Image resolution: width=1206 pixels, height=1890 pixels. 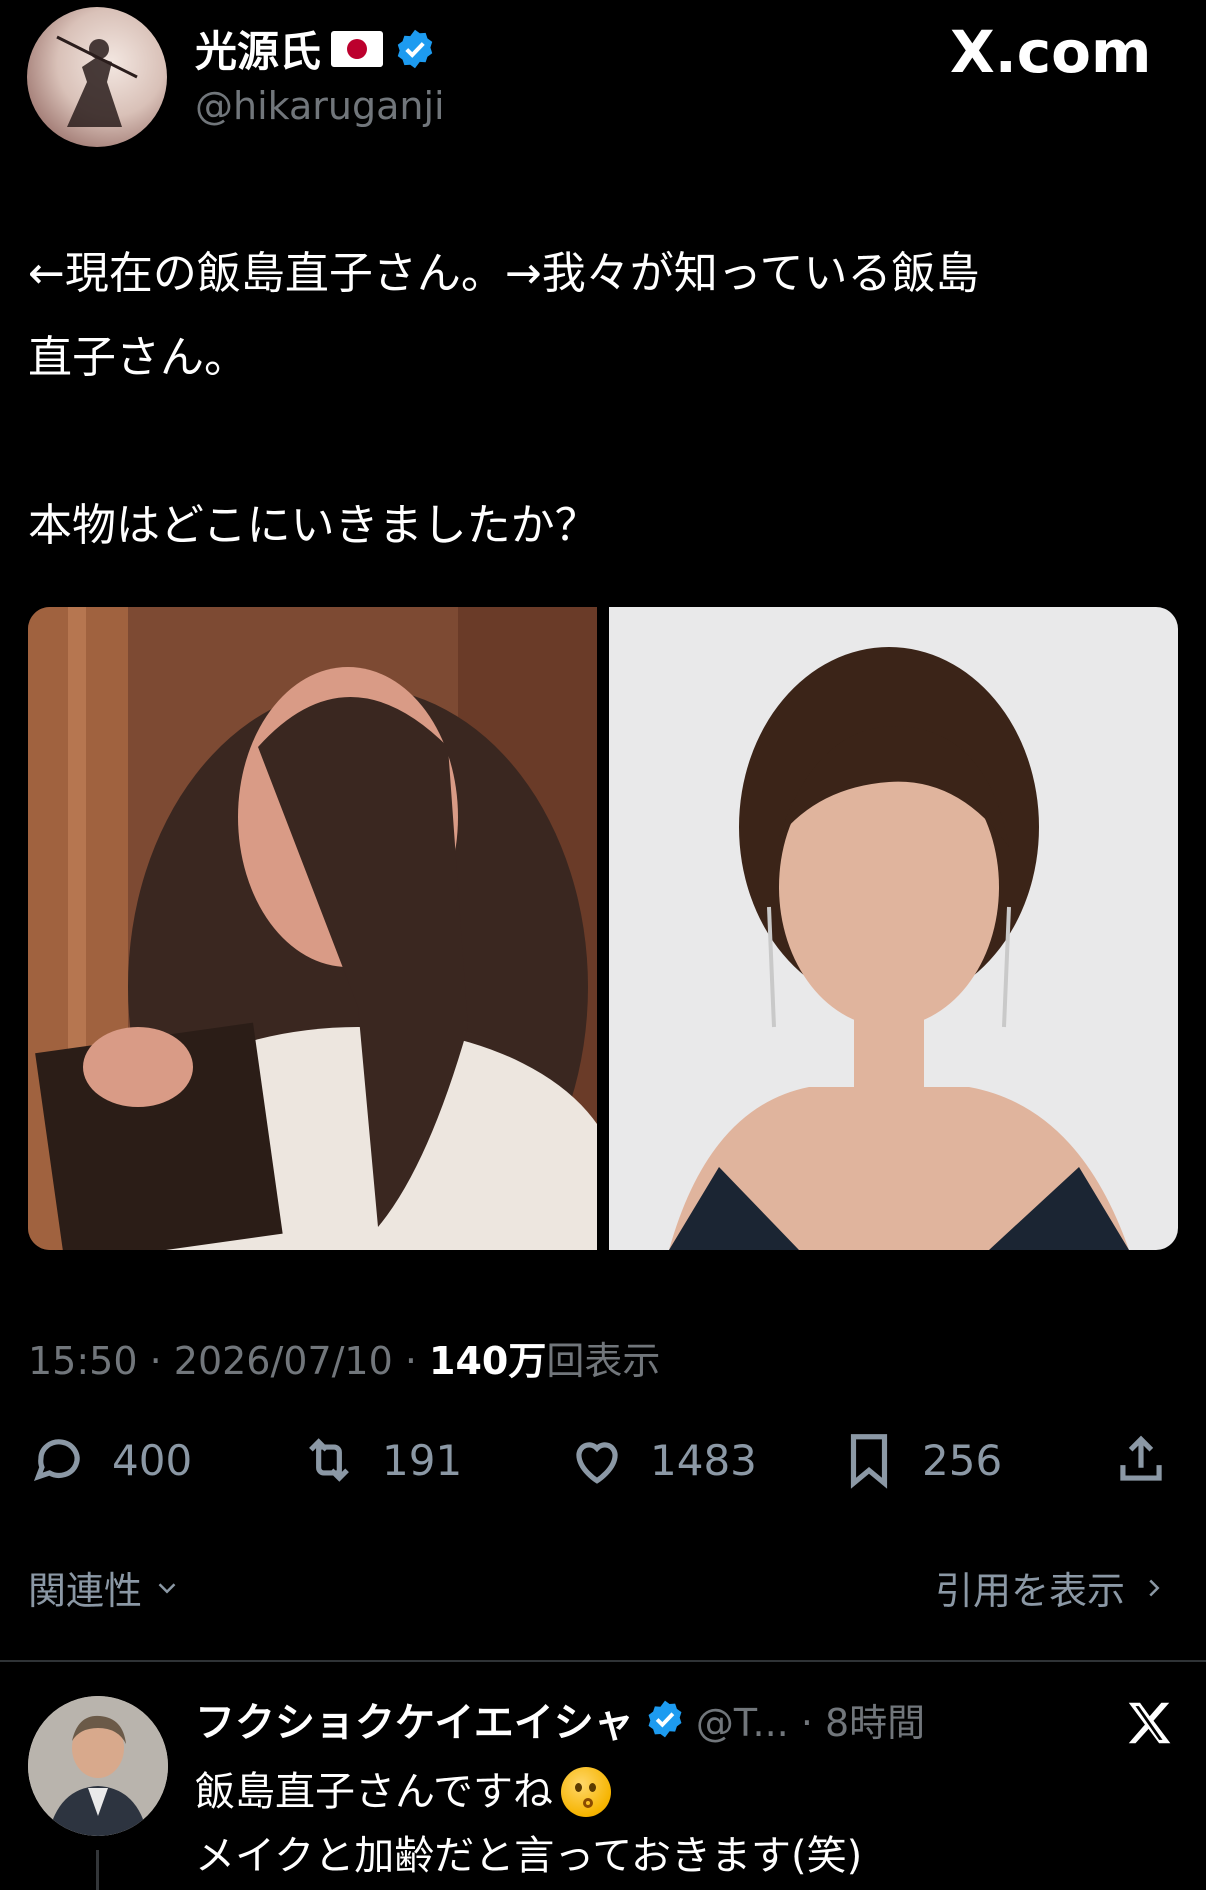 I want to click on reply-text: 飯島直子さんですね メイクと加齢だと言っておきます(笑), so click(x=645, y=1824).